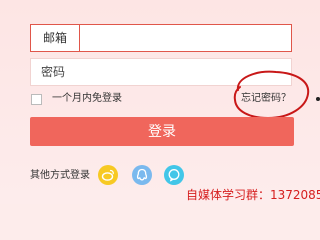 The height and width of the screenshot is (240, 320). Describe the element at coordinates (174, 175) in the screenshot. I see `wechat-icon` at that location.